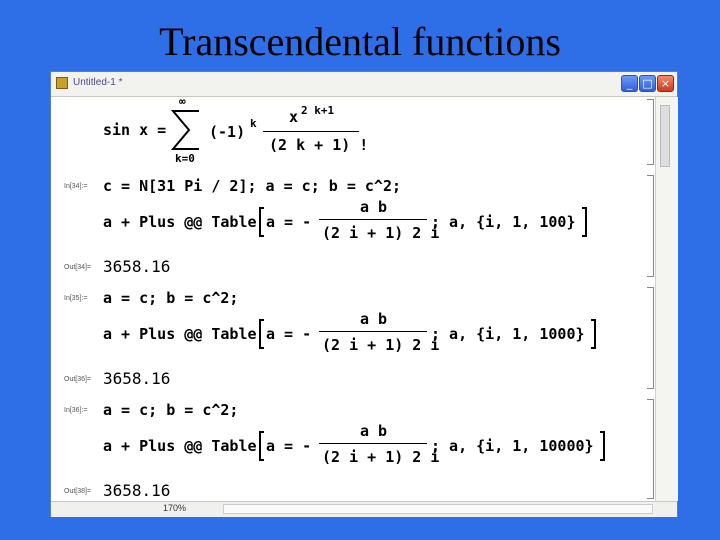  Describe the element at coordinates (185, 130) in the screenshot. I see `sigma-icon` at that location.